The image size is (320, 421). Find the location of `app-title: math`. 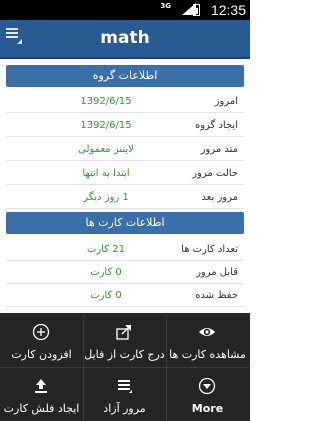

app-title: math is located at coordinates (125, 38).